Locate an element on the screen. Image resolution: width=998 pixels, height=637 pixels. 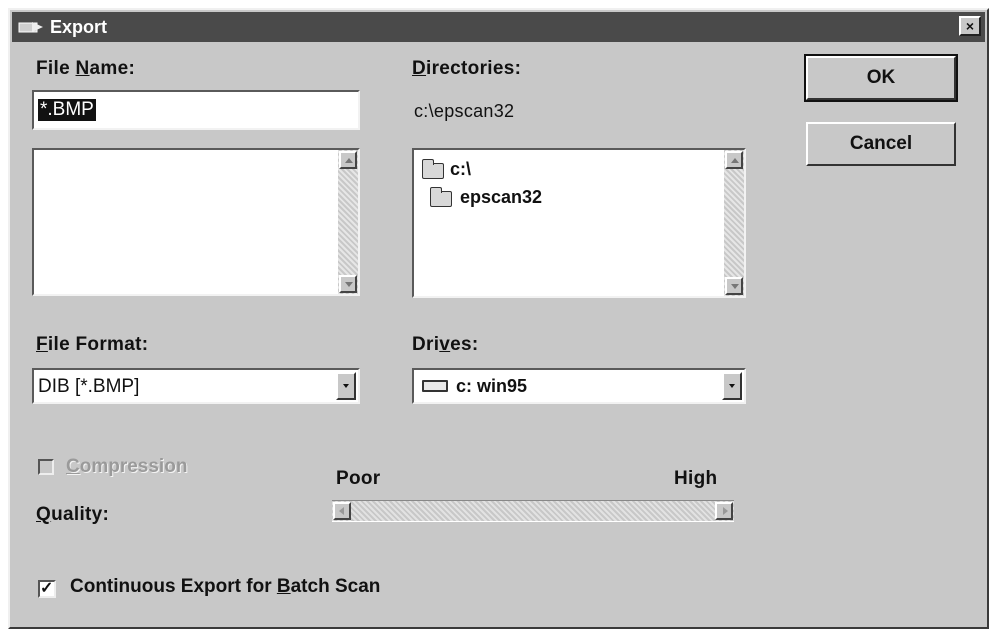
slider-left-arrow-icon is located at coordinates (342, 511).